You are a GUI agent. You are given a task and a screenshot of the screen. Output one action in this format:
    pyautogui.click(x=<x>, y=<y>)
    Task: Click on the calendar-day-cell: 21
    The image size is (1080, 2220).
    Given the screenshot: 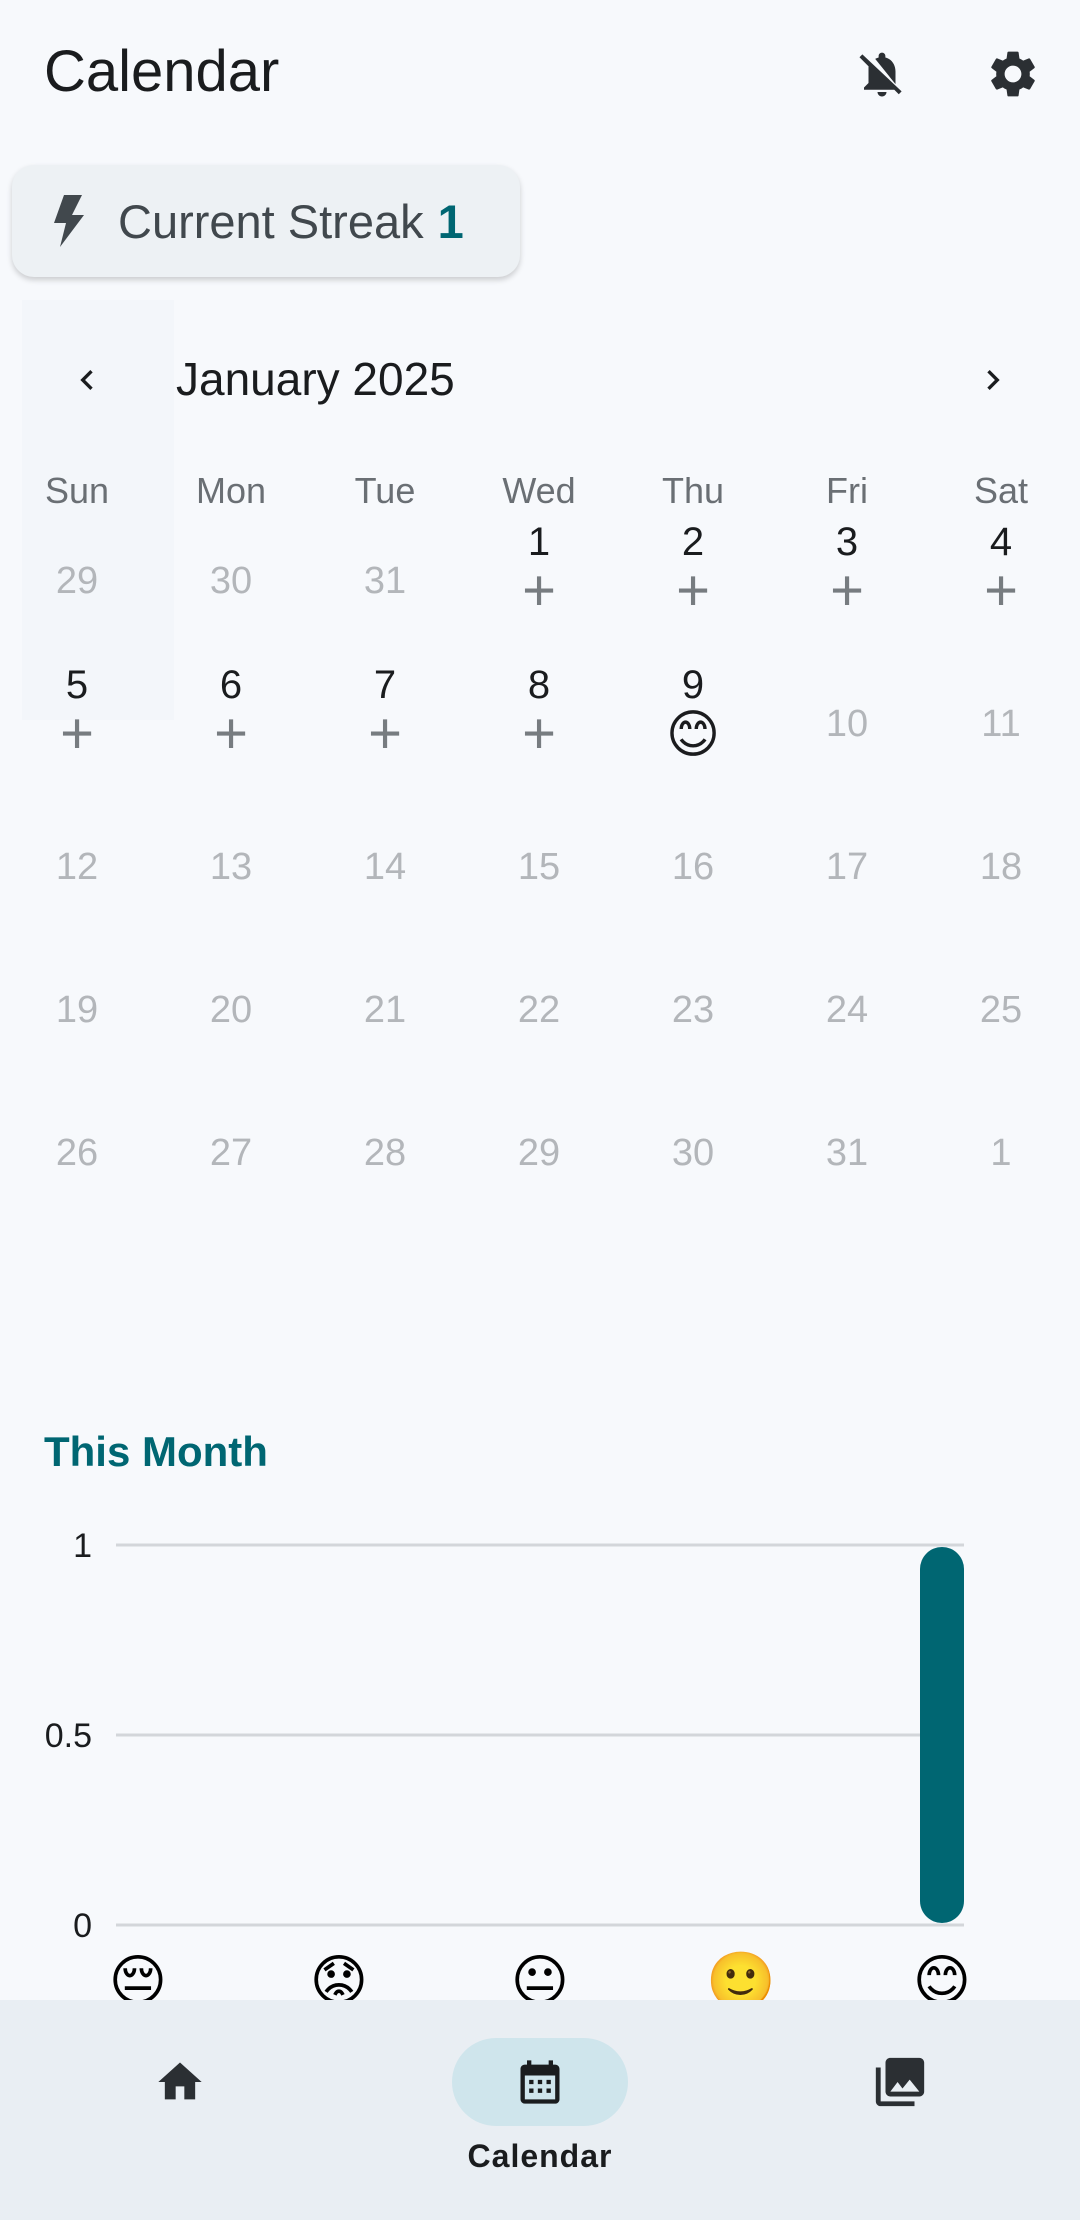 What is the action you would take?
    pyautogui.click(x=385, y=1020)
    